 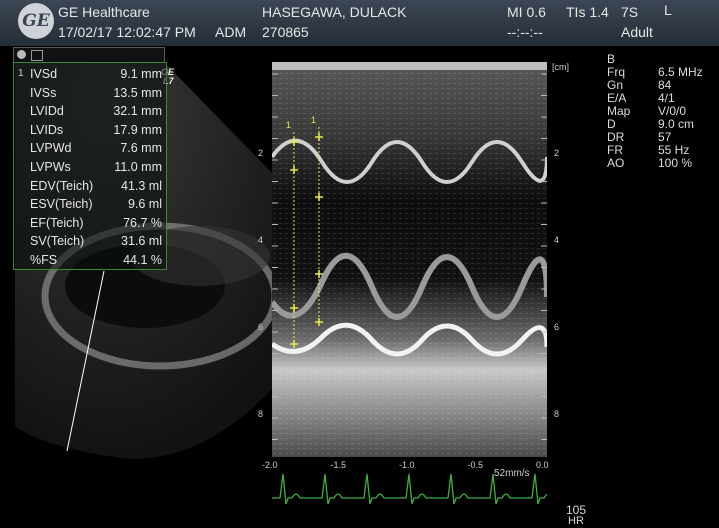 What do you see at coordinates (285, 32) in the screenshot?
I see `patient-id: 270865` at bounding box center [285, 32].